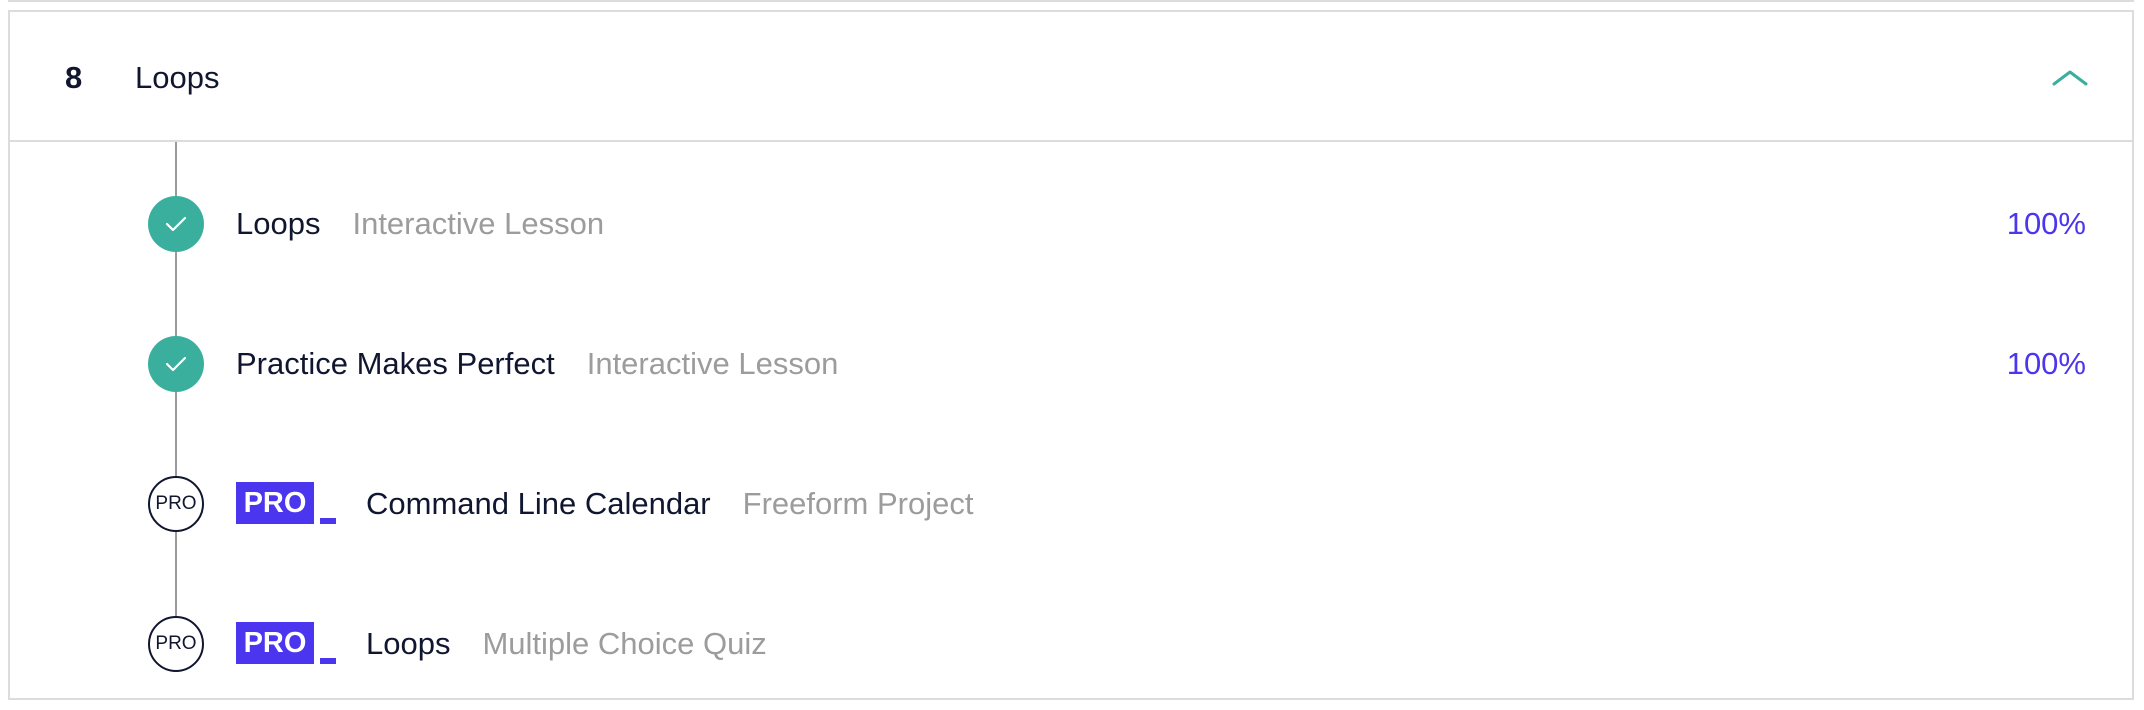 Image resolution: width=2144 pixels, height=710 pixels. I want to click on section-title: Loops, so click(177, 77).